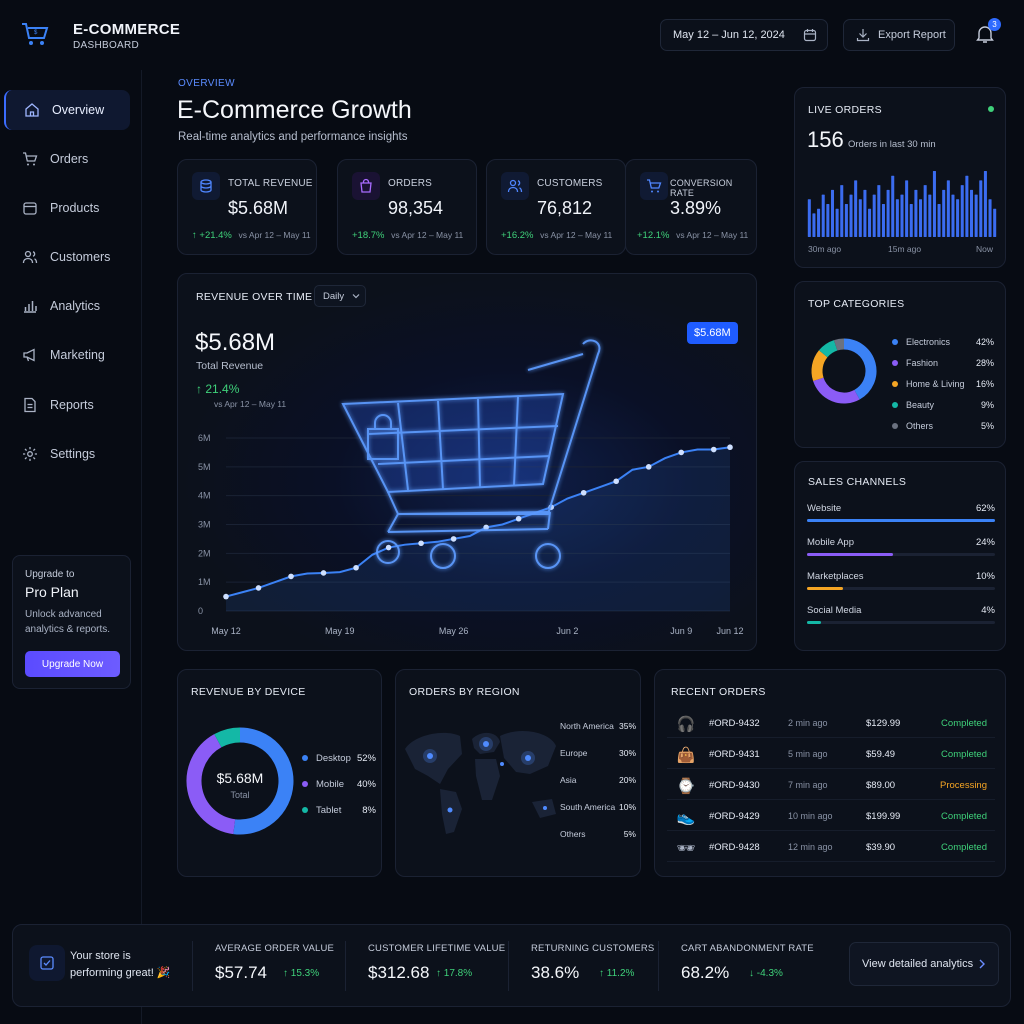 This screenshot has height=1024, width=1024. What do you see at coordinates (67, 208) in the screenshot?
I see `sidebar-item-products: Products` at bounding box center [67, 208].